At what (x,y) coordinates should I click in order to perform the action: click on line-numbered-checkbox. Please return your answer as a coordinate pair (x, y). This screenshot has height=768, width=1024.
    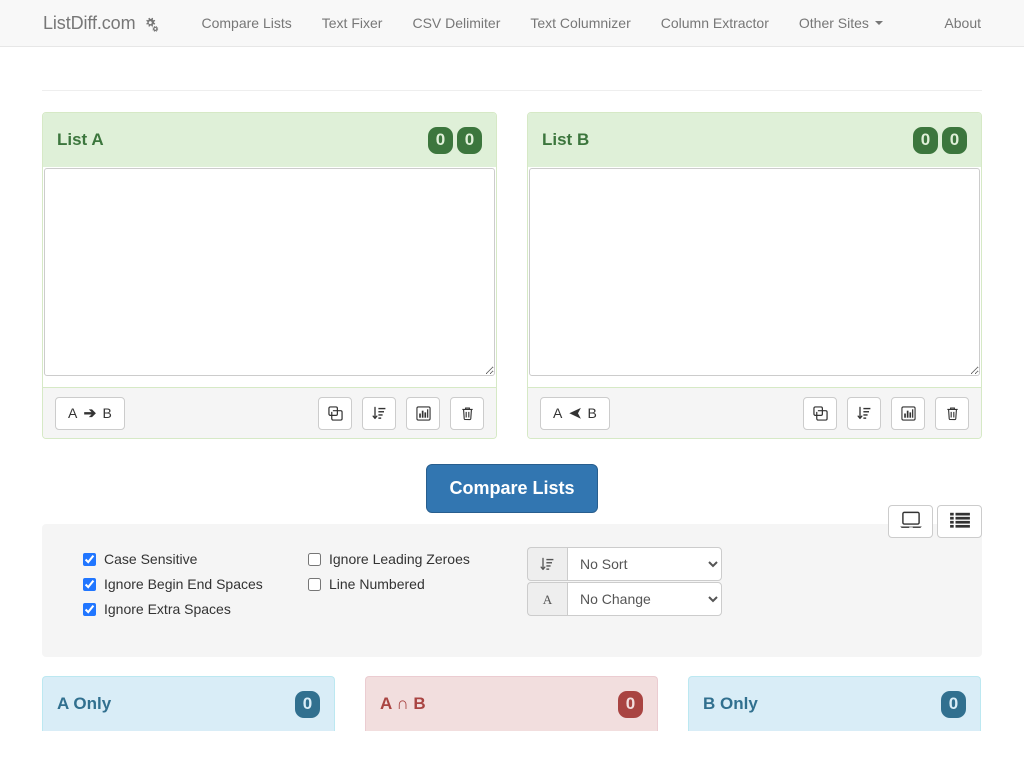
    Looking at the image, I should click on (314, 584).